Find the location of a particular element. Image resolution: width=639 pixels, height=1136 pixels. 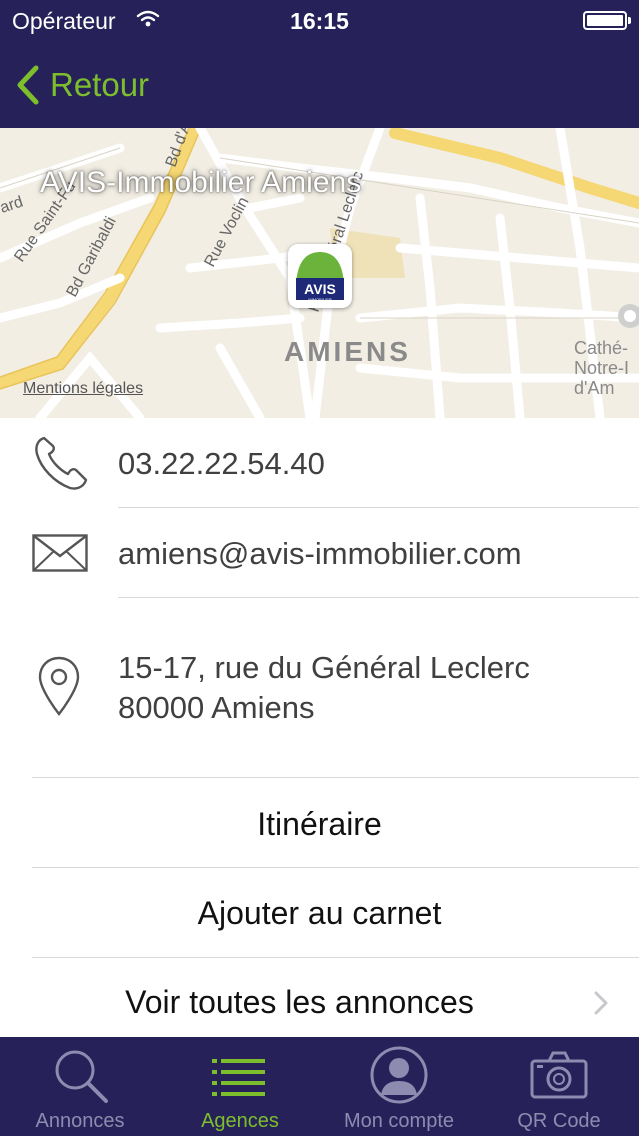

tab-annonces: Annonces is located at coordinates (80, 1086).